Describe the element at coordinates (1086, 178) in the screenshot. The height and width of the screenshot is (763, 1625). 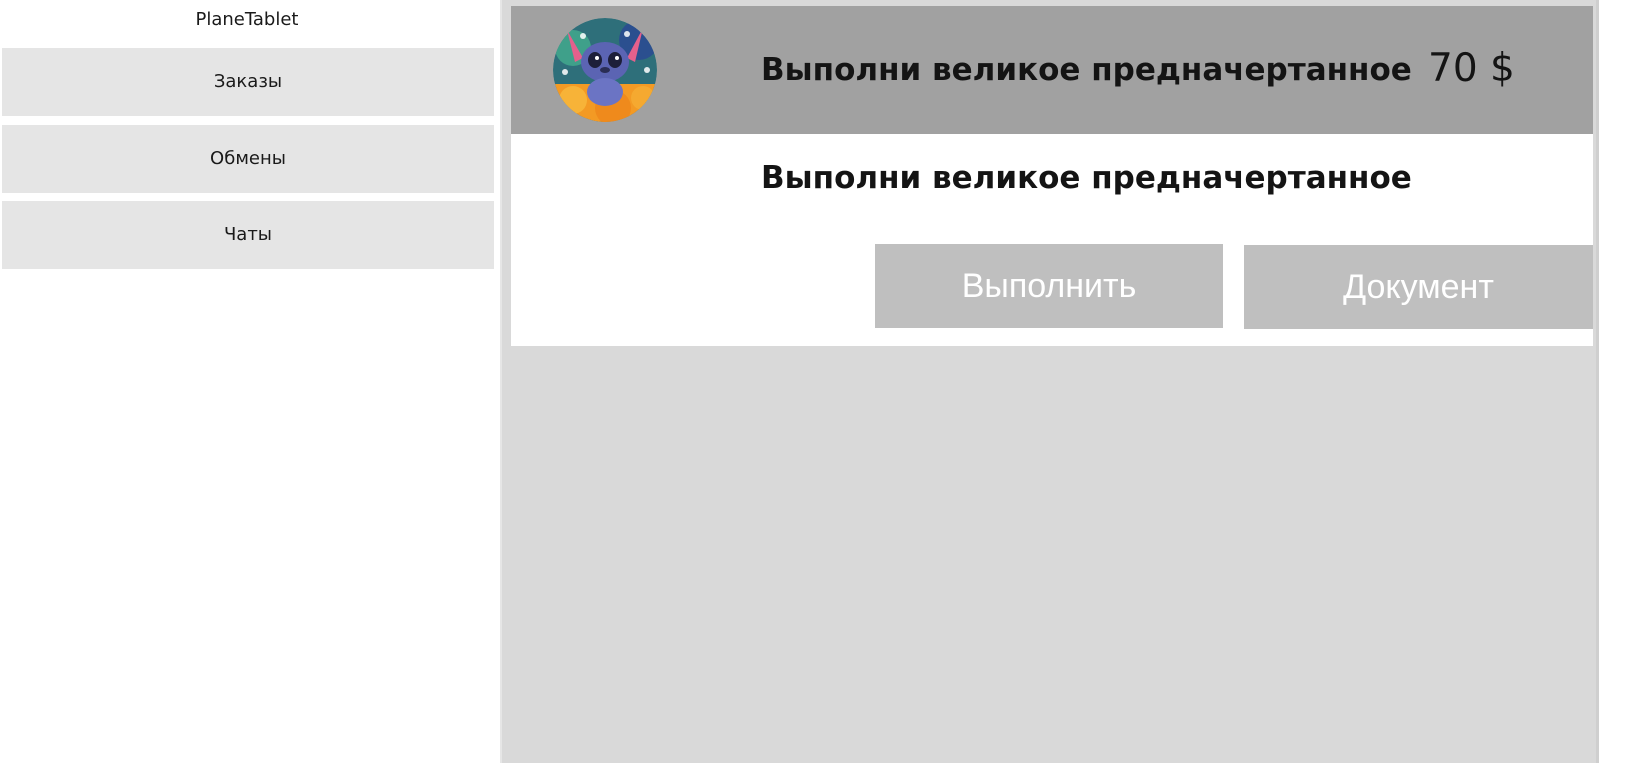
I see `order-description: Выполни великое предначертанное` at that location.